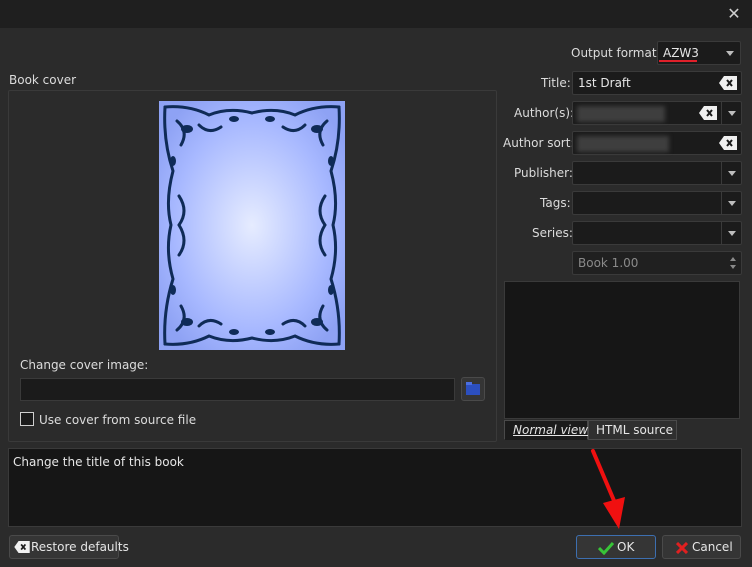 The height and width of the screenshot is (567, 752). I want to click on author-sort-input, so click(657, 143).